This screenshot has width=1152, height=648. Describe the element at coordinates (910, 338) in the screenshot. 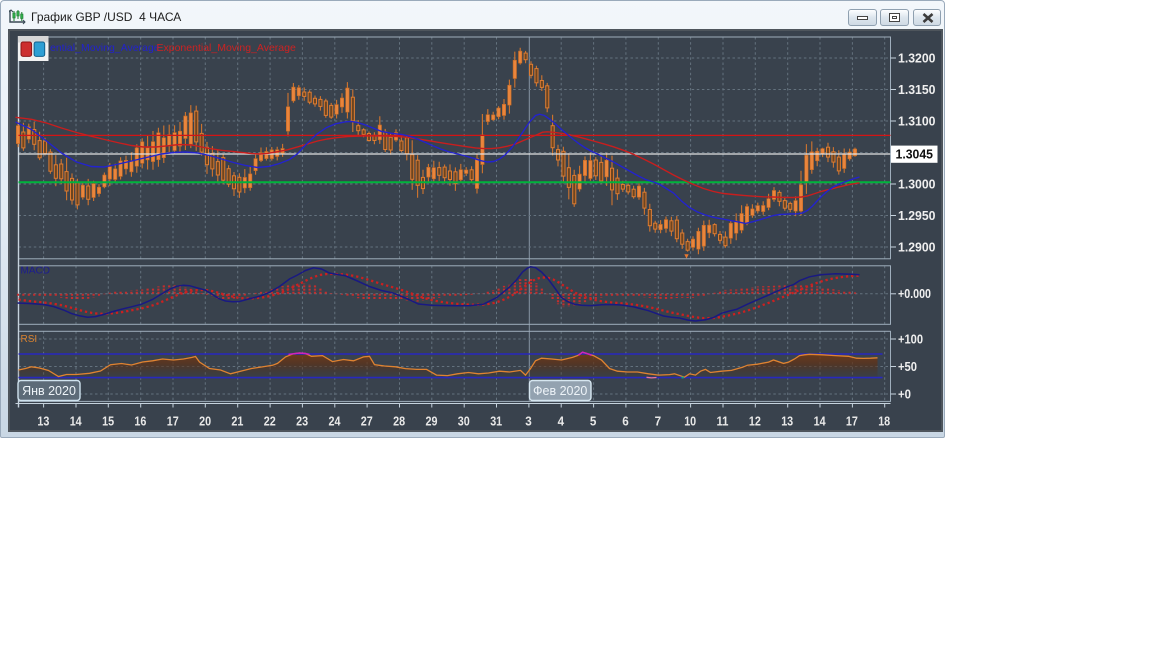

I see `svg-text: +100` at that location.